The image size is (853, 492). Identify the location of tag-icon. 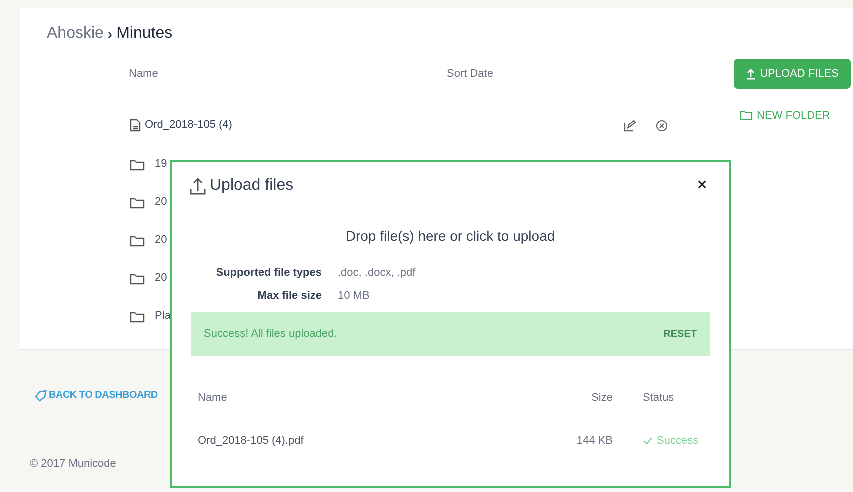
(41, 396).